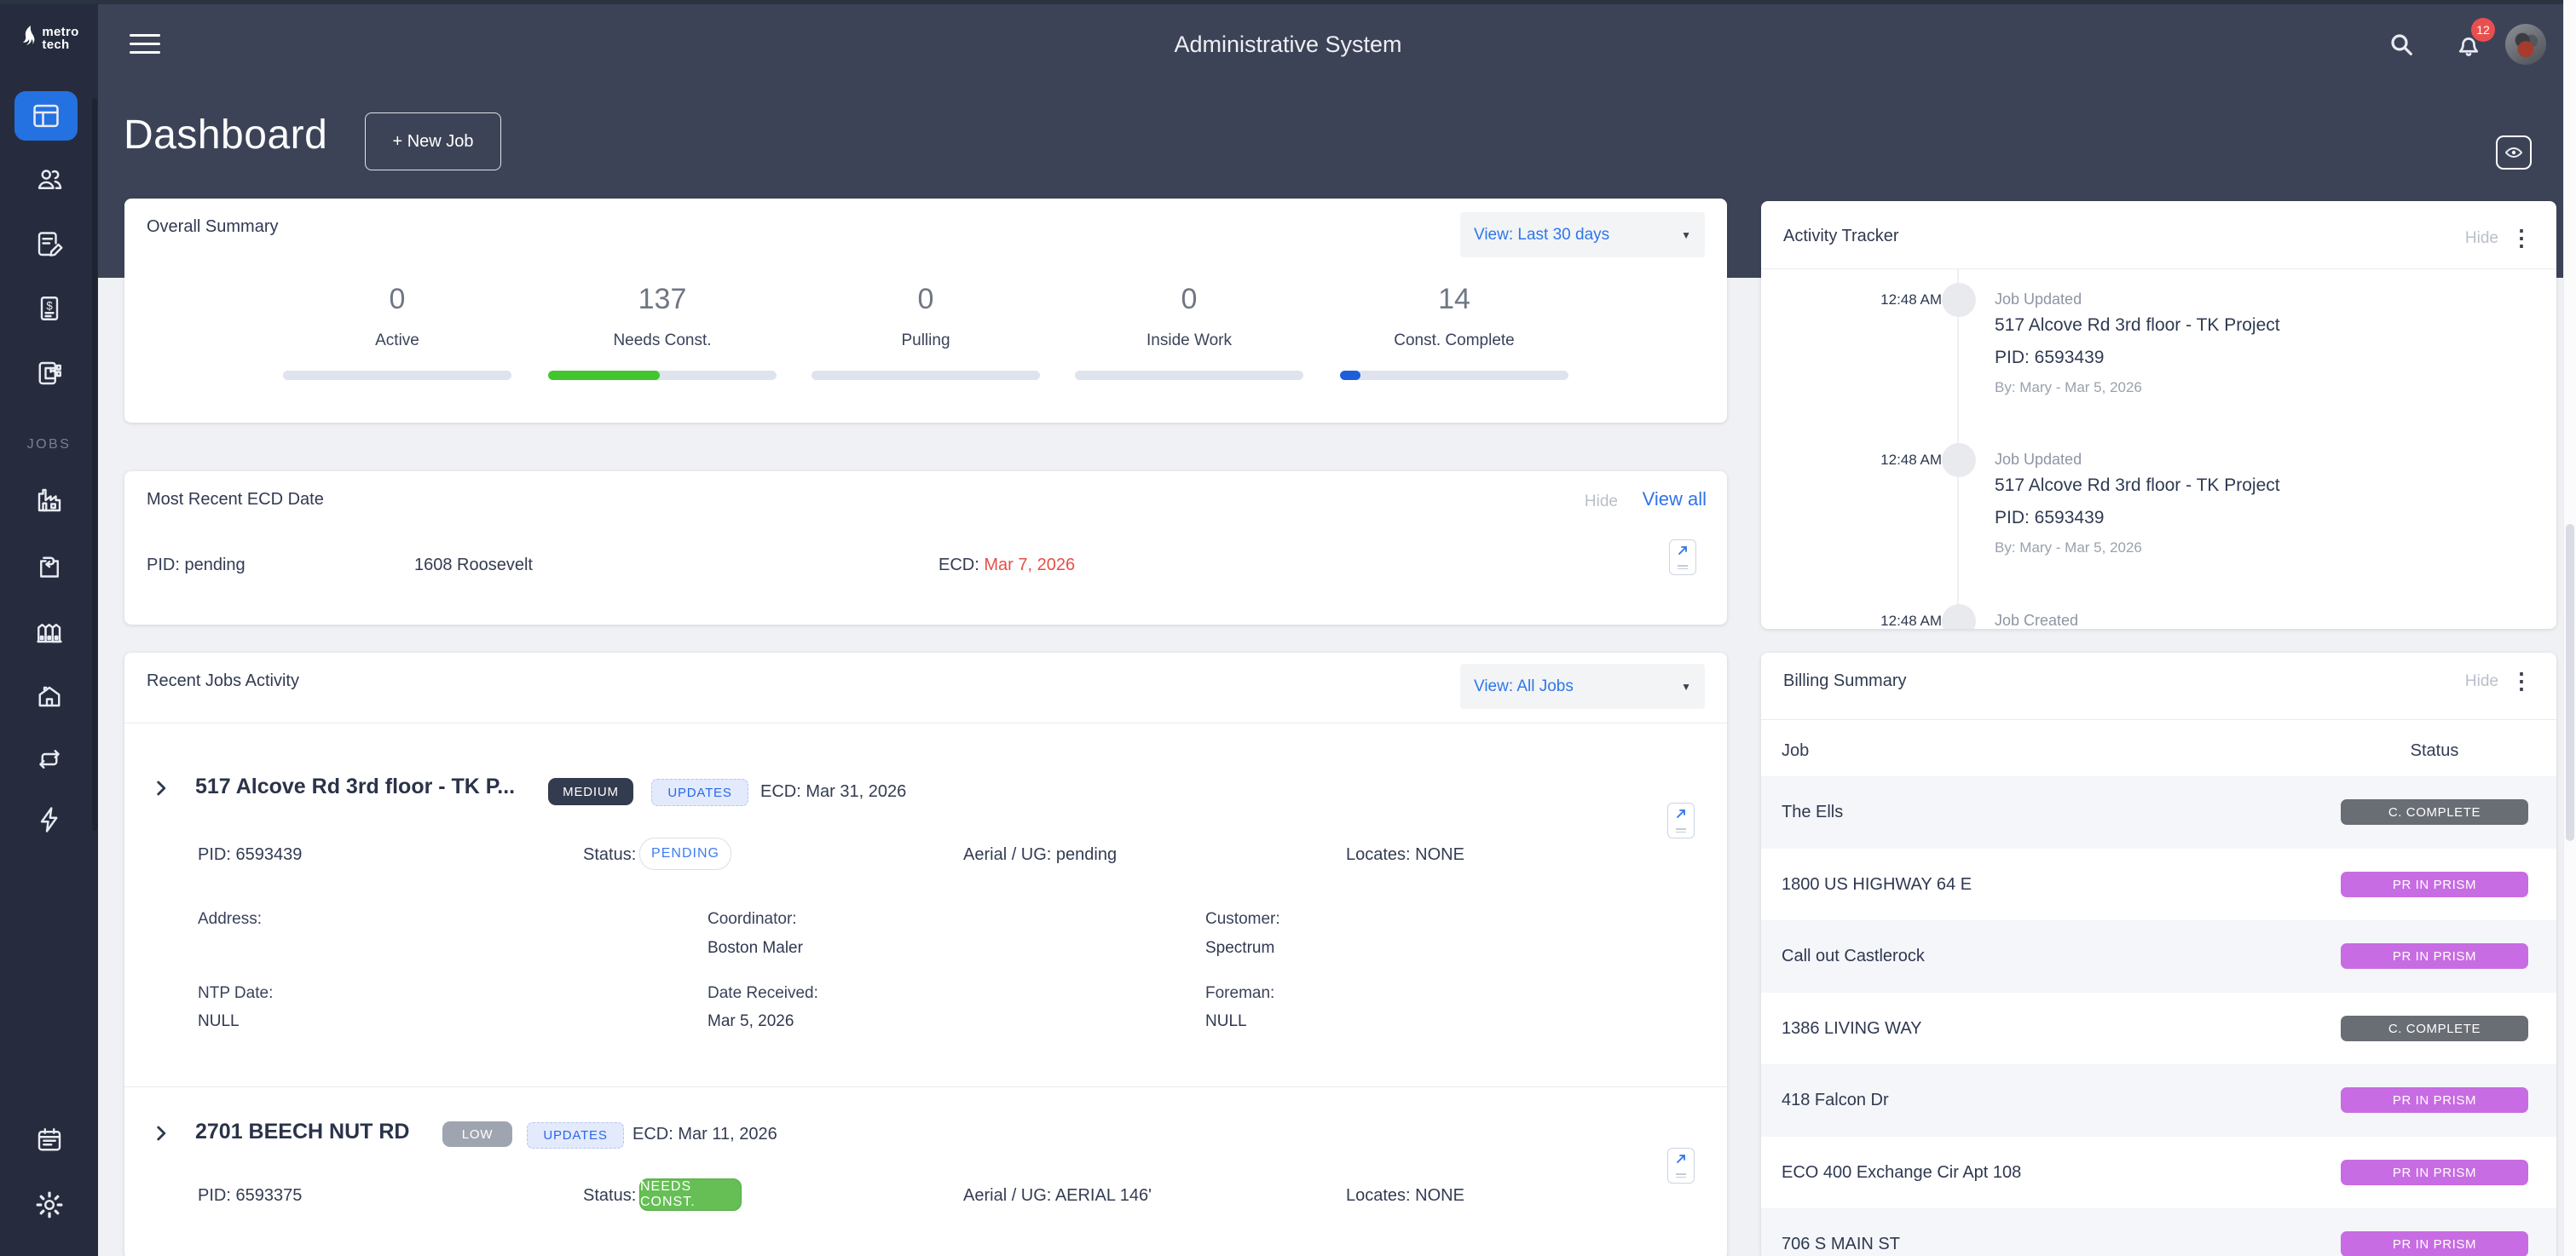 Image resolution: width=2576 pixels, height=1256 pixels. Describe the element at coordinates (1524, 686) in the screenshot. I see `dropdown-value: View: All Jobs` at that location.